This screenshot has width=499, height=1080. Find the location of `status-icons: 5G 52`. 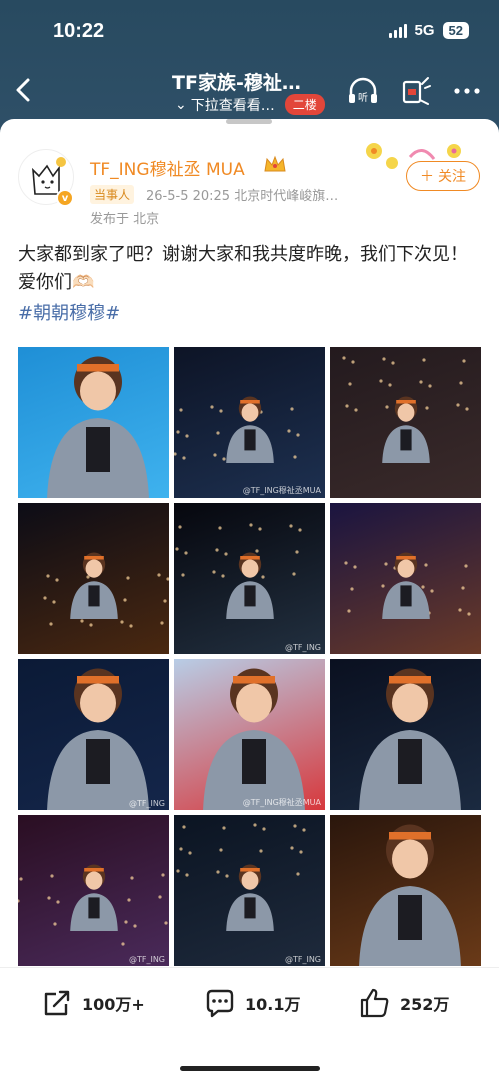

status-icons: 5G 52 is located at coordinates (428, 30).